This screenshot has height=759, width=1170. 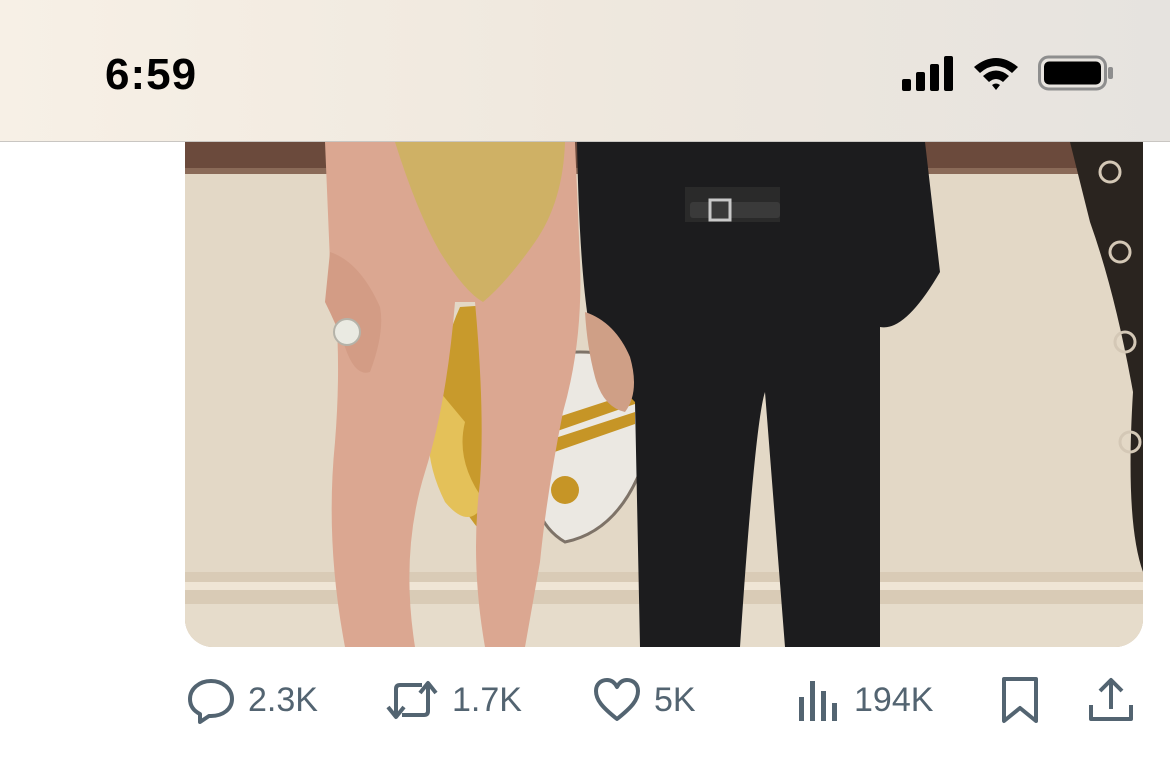 I want to click on share-icon, so click(x=1111, y=700).